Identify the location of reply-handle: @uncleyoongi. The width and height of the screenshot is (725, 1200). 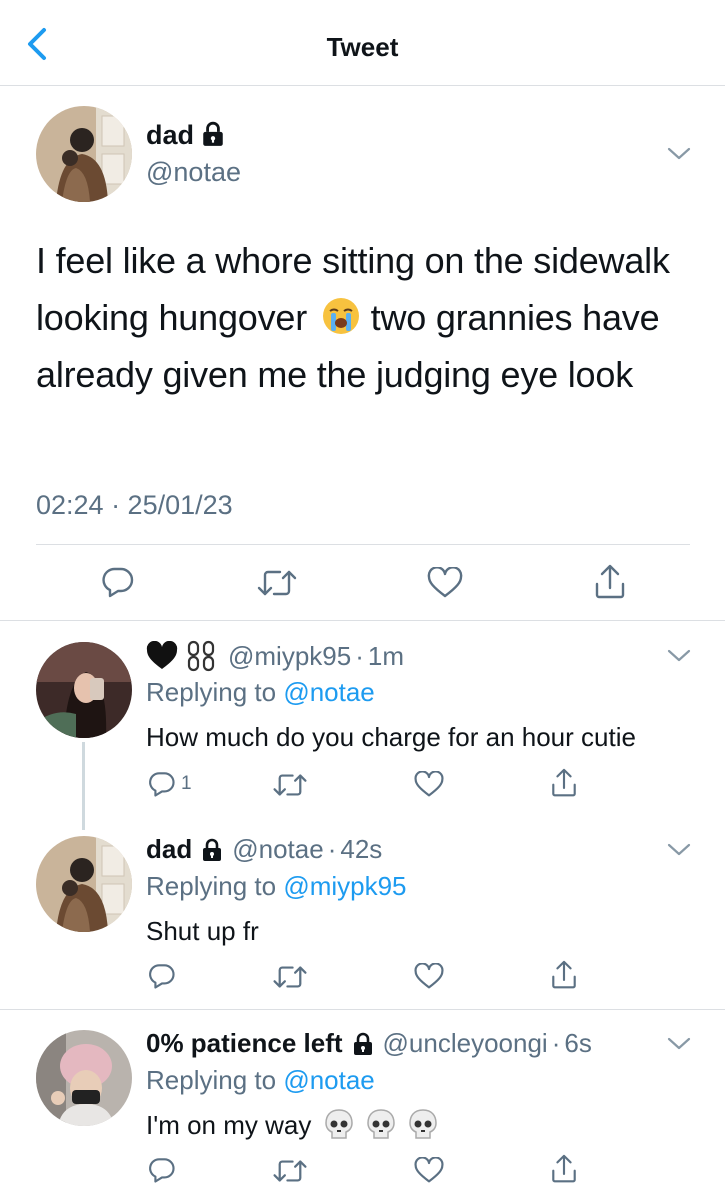
(465, 1043).